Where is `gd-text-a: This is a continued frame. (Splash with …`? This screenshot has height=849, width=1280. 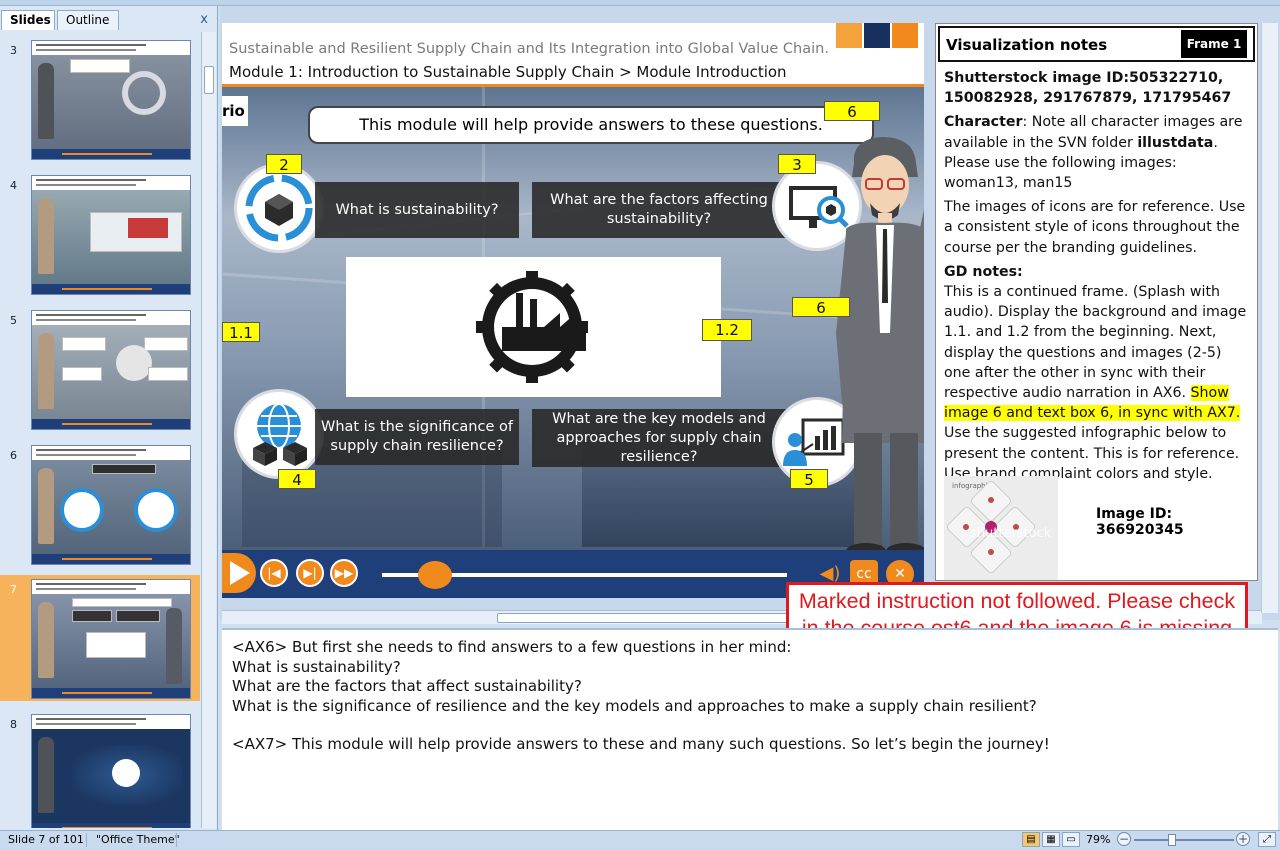
gd-text-a: This is a continued frame. (Splash with … is located at coordinates (1095, 343).